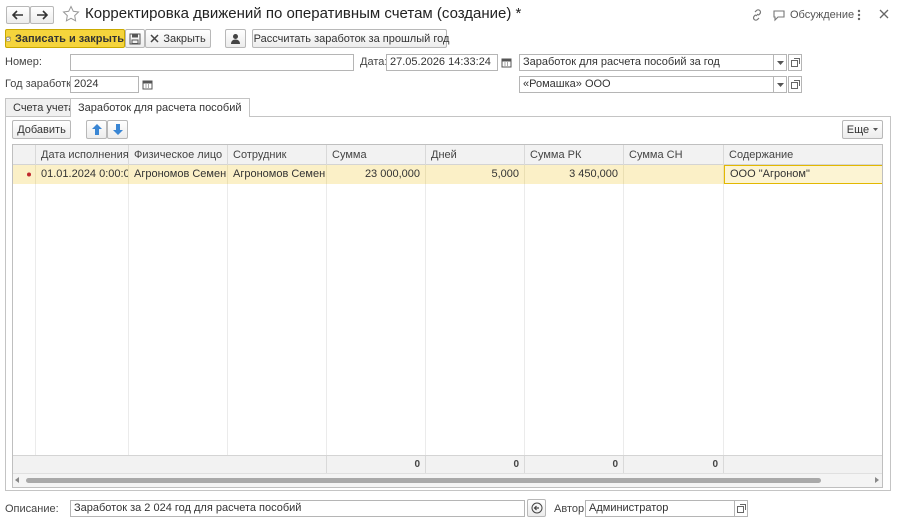 This screenshot has width=900, height=524. Describe the element at coordinates (71, 14) in the screenshot. I see `favorite-star-icon` at that location.